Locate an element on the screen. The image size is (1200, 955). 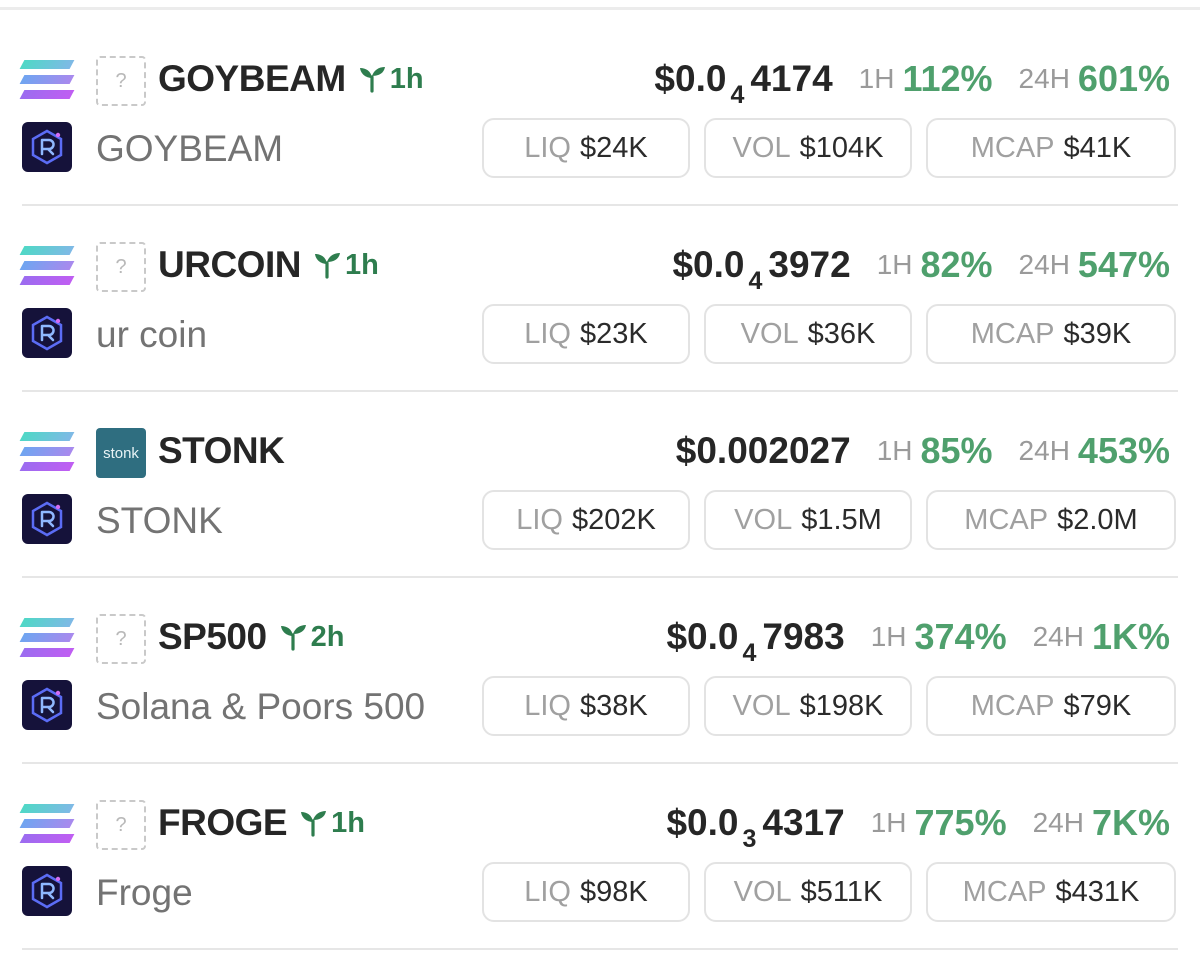
liquidity-value: $202K is located at coordinates (613, 519).